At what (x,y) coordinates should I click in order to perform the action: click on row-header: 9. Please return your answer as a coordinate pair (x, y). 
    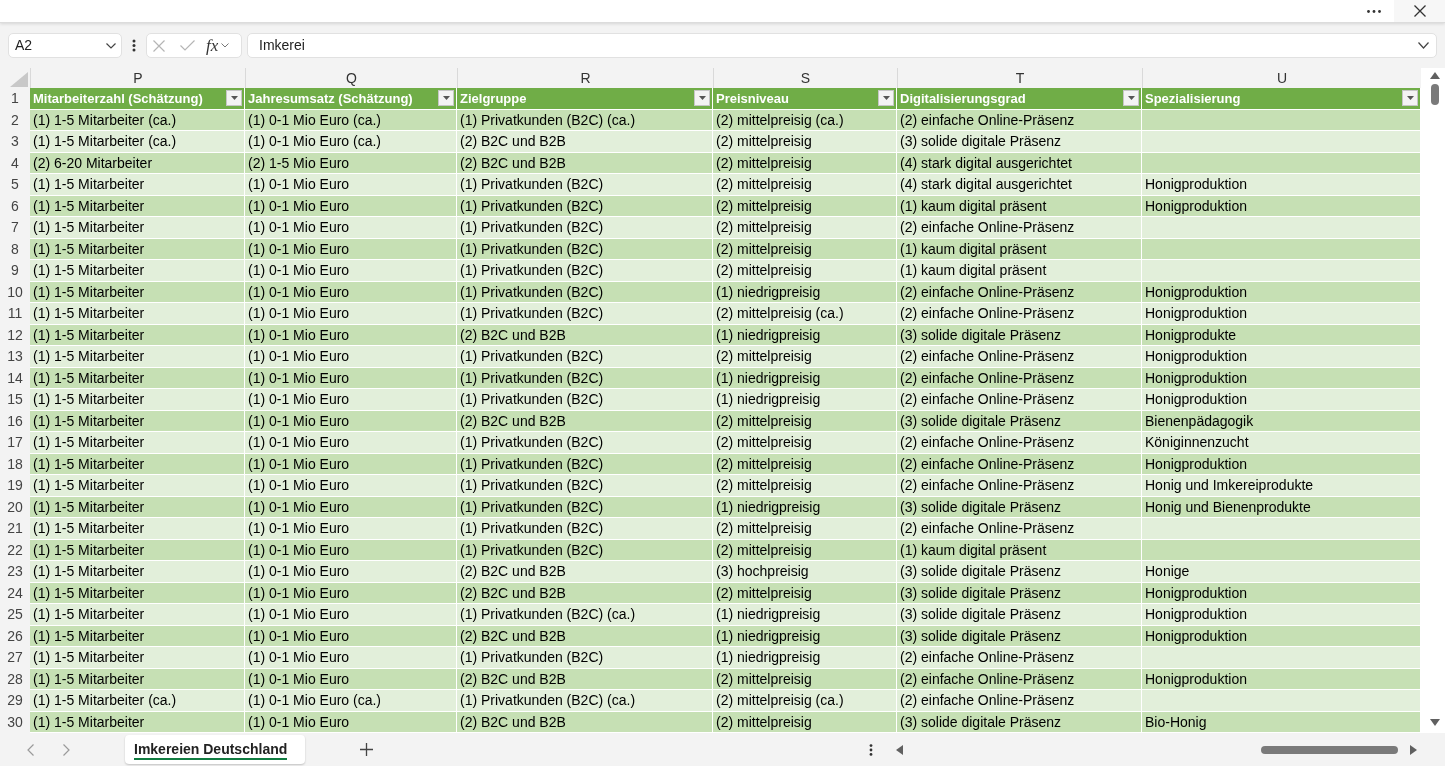
    Looking at the image, I should click on (15, 271).